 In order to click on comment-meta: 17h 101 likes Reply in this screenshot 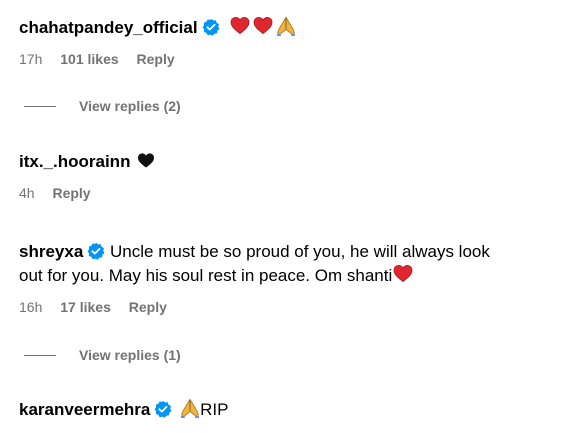, I will do `click(288, 59)`.